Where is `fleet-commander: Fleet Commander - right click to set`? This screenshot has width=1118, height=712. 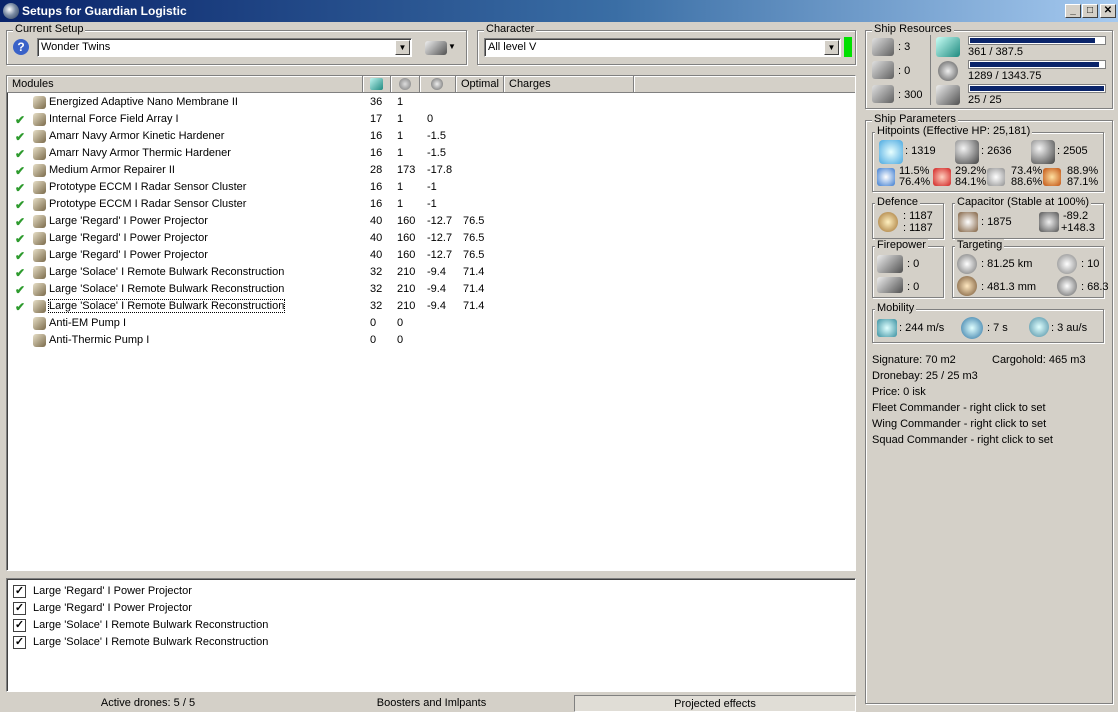
fleet-commander: Fleet Commander - right click to set is located at coordinates (959, 408).